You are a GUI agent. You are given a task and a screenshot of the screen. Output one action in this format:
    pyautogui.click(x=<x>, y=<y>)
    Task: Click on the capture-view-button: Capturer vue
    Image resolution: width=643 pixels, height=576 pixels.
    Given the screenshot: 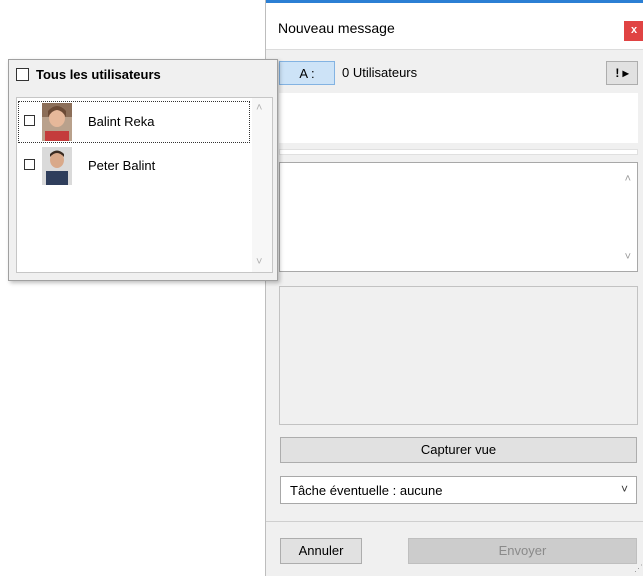 What is the action you would take?
    pyautogui.click(x=458, y=450)
    